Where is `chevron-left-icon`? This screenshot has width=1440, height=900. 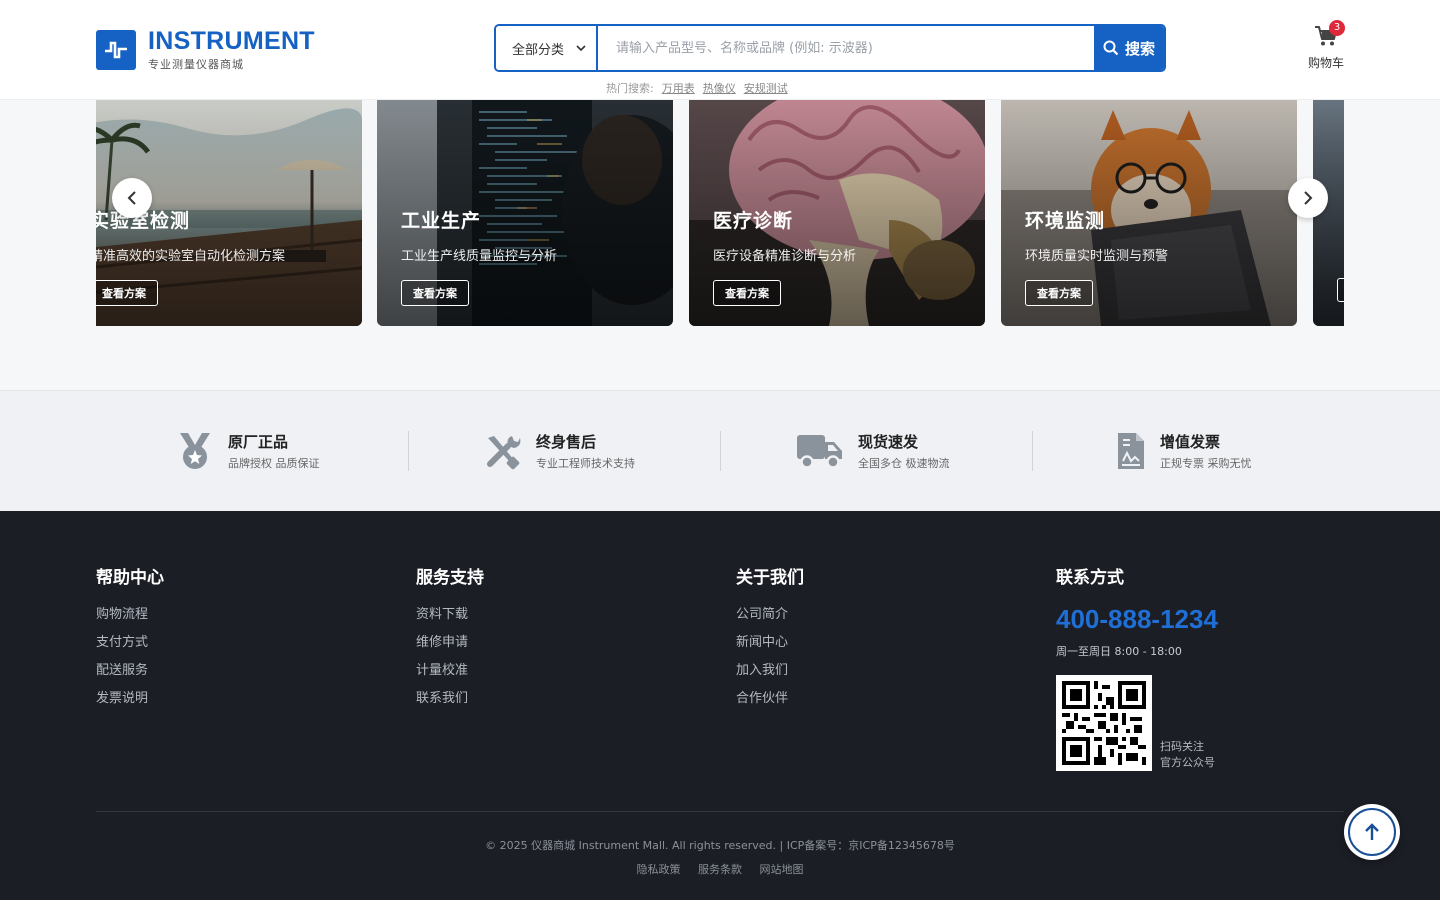 chevron-left-icon is located at coordinates (131, 198).